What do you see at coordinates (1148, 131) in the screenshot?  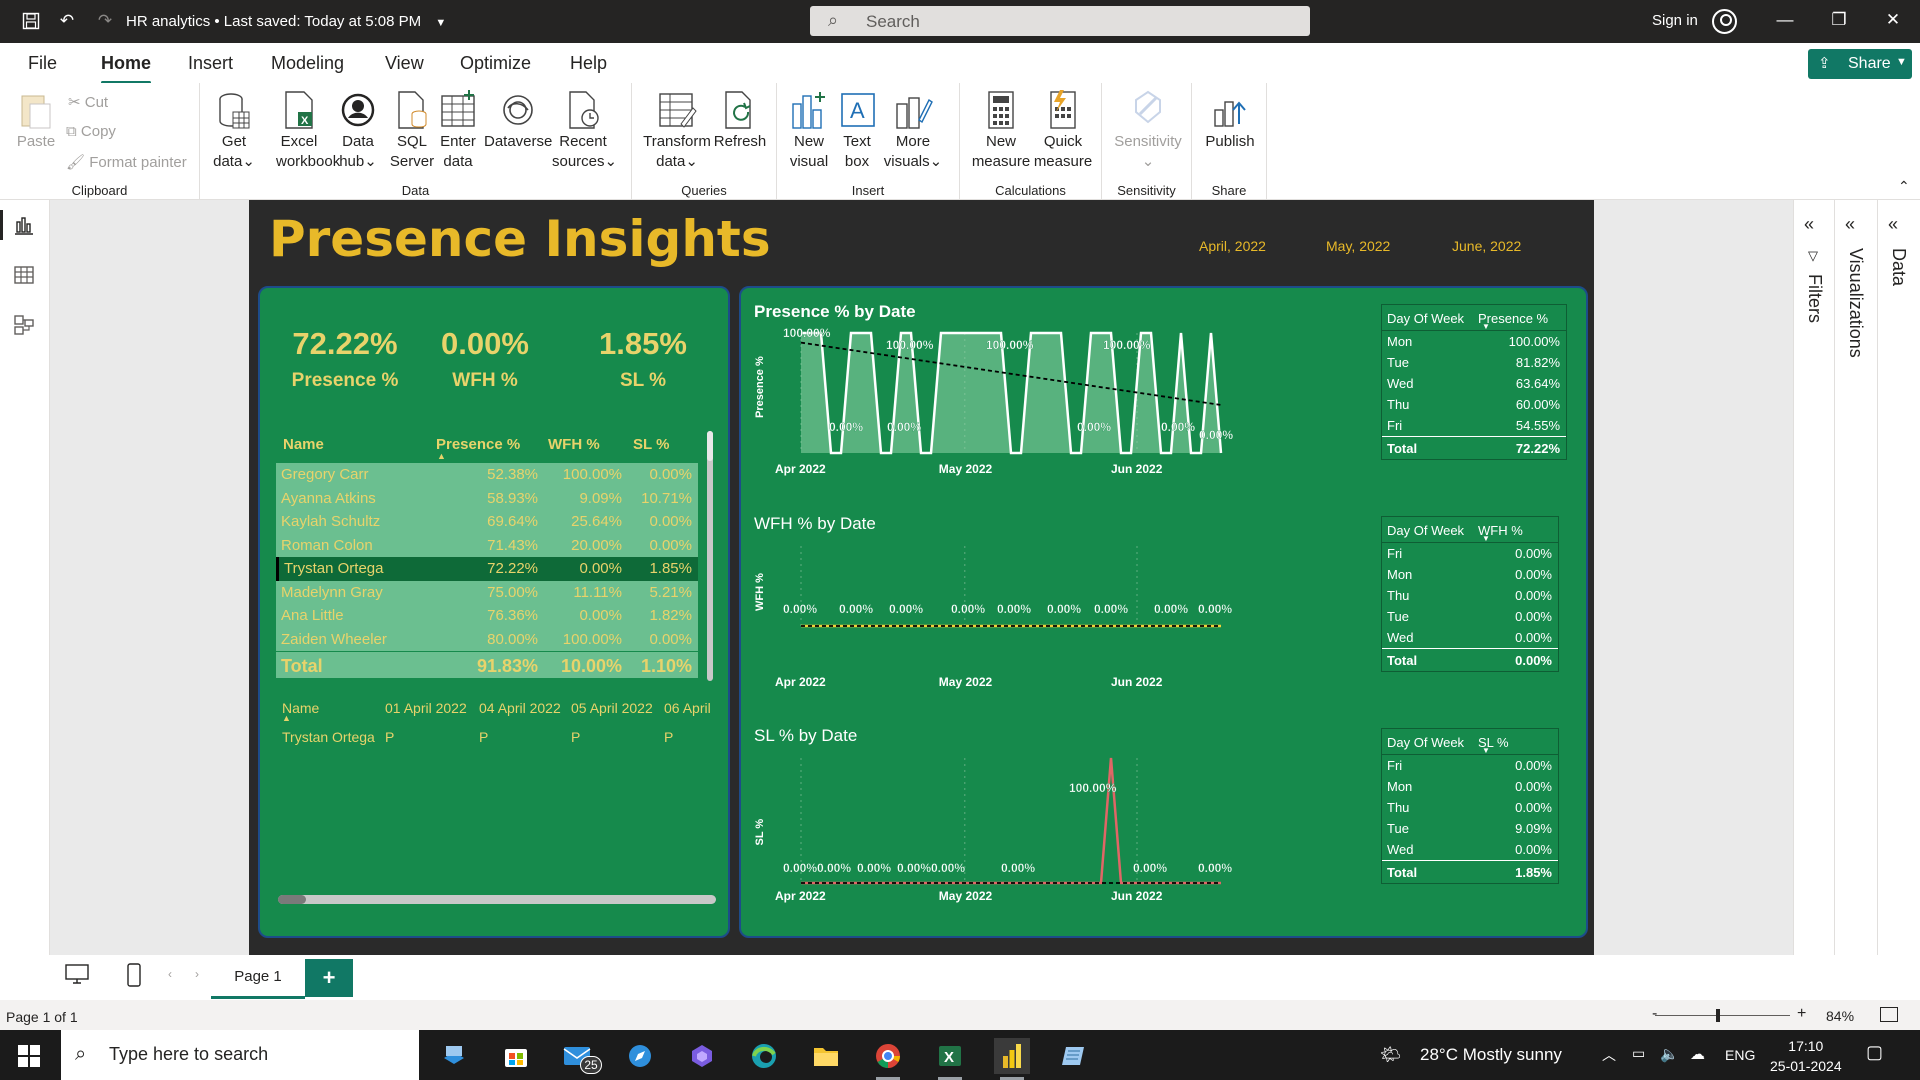 I see `sensitivity-button: Sensitivity ⌄` at bounding box center [1148, 131].